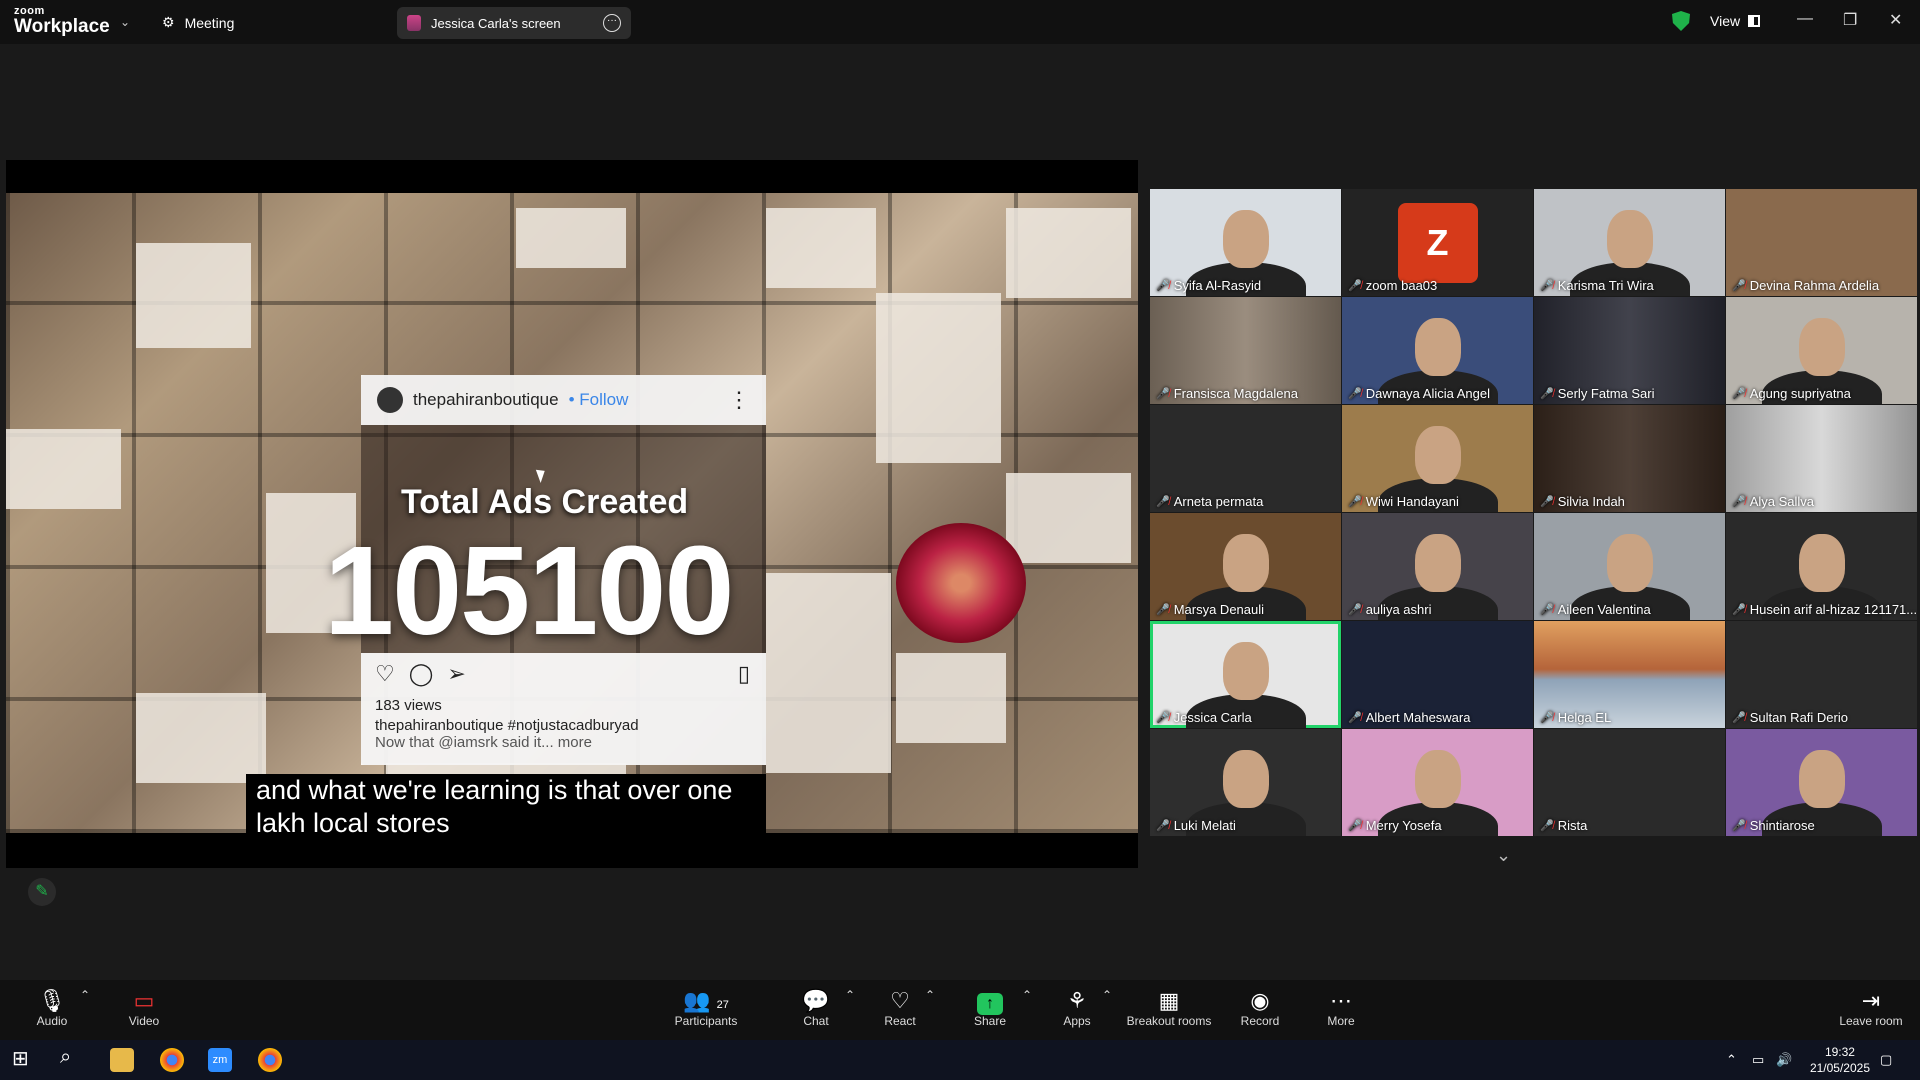 The width and height of the screenshot is (1920, 1080). What do you see at coordinates (1503, 855) in the screenshot?
I see `gallery-chevron-down-icon: ⌄` at bounding box center [1503, 855].